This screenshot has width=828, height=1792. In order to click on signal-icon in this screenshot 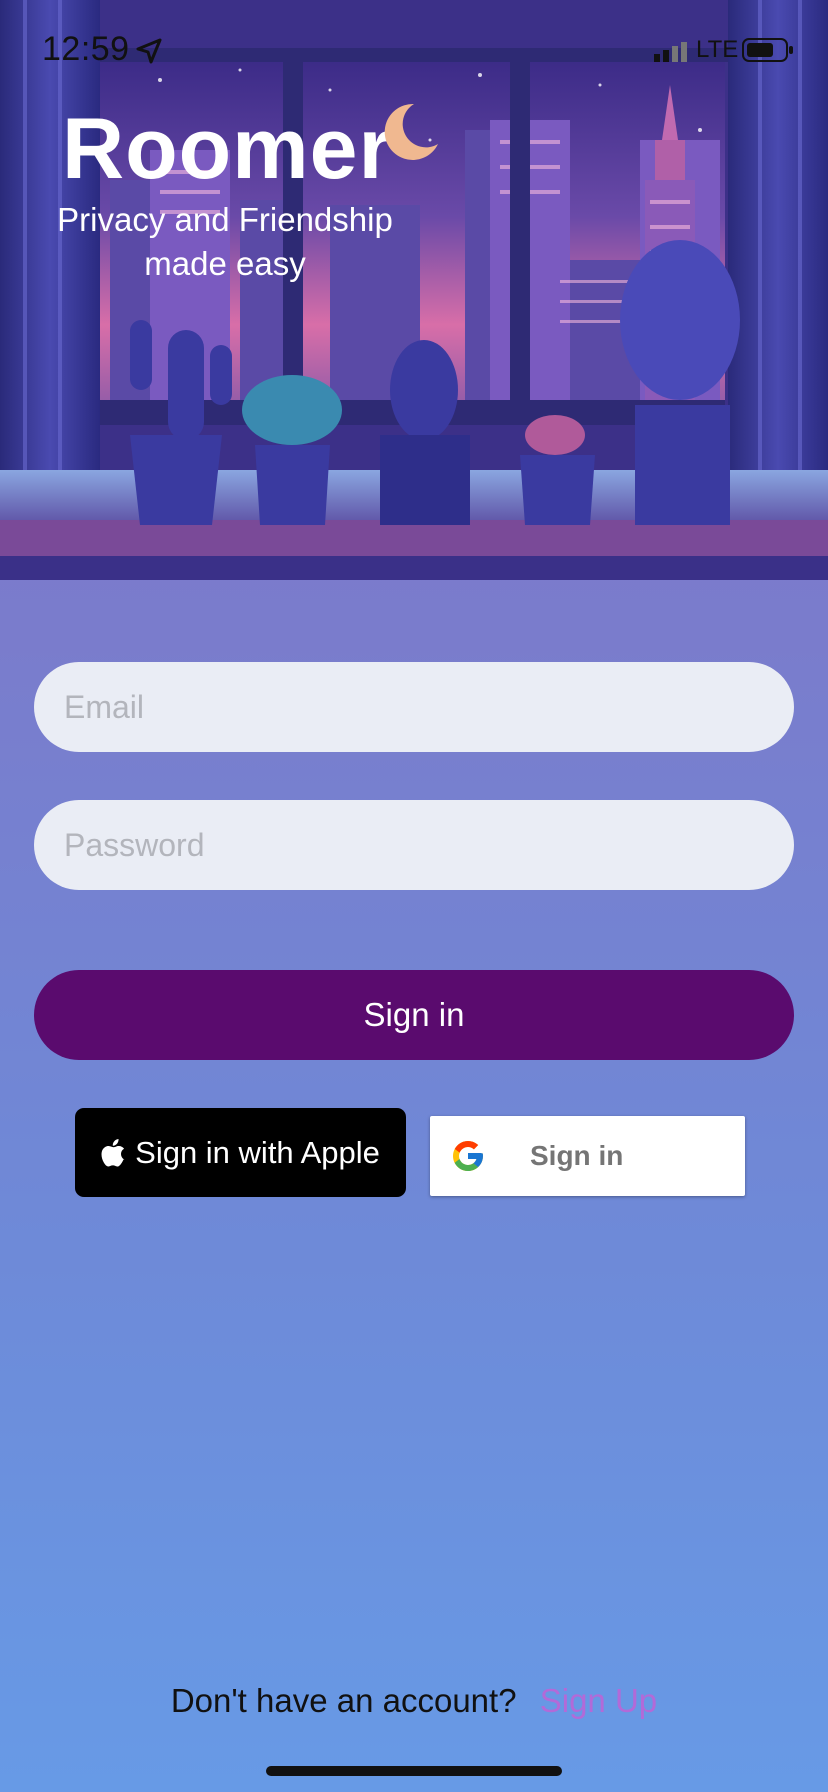, I will do `click(670, 52)`.